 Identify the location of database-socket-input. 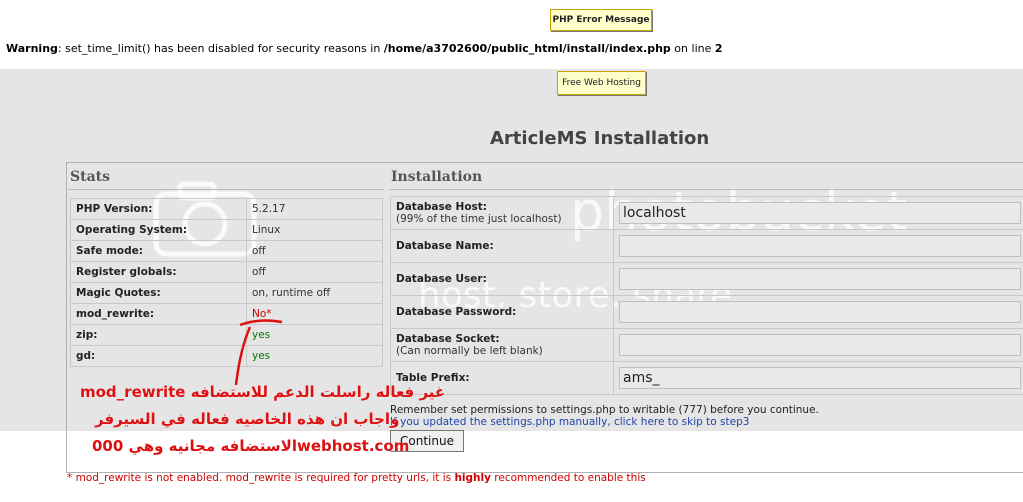
(820, 345).